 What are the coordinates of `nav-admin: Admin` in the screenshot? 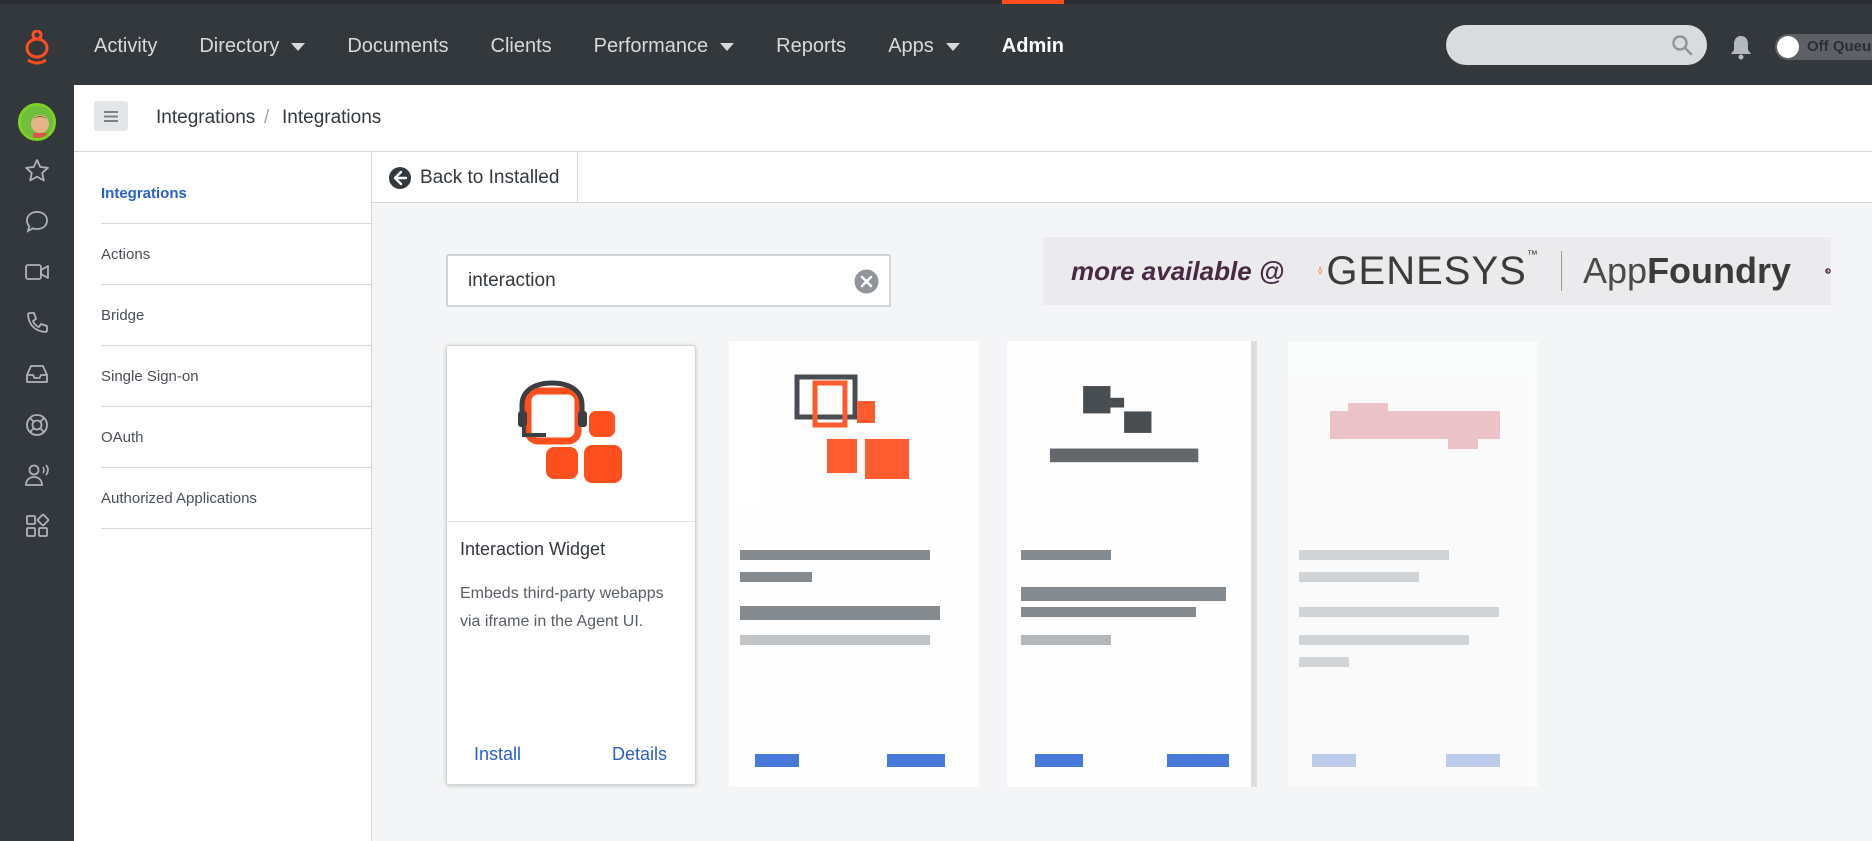 It's located at (1033, 44).